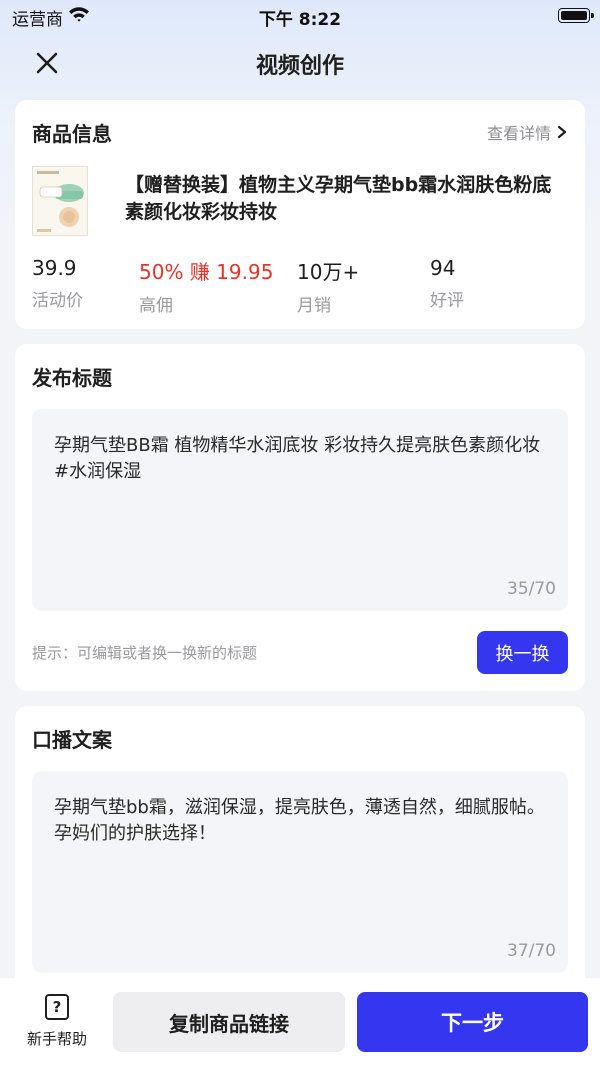 The height and width of the screenshot is (1067, 600). Describe the element at coordinates (300, 459) in the screenshot. I see `title-text: 孕期气垫BB霜 植物精华水润底妆 彩妆持久提亮肤色素颜化妆#水润保湿` at that location.